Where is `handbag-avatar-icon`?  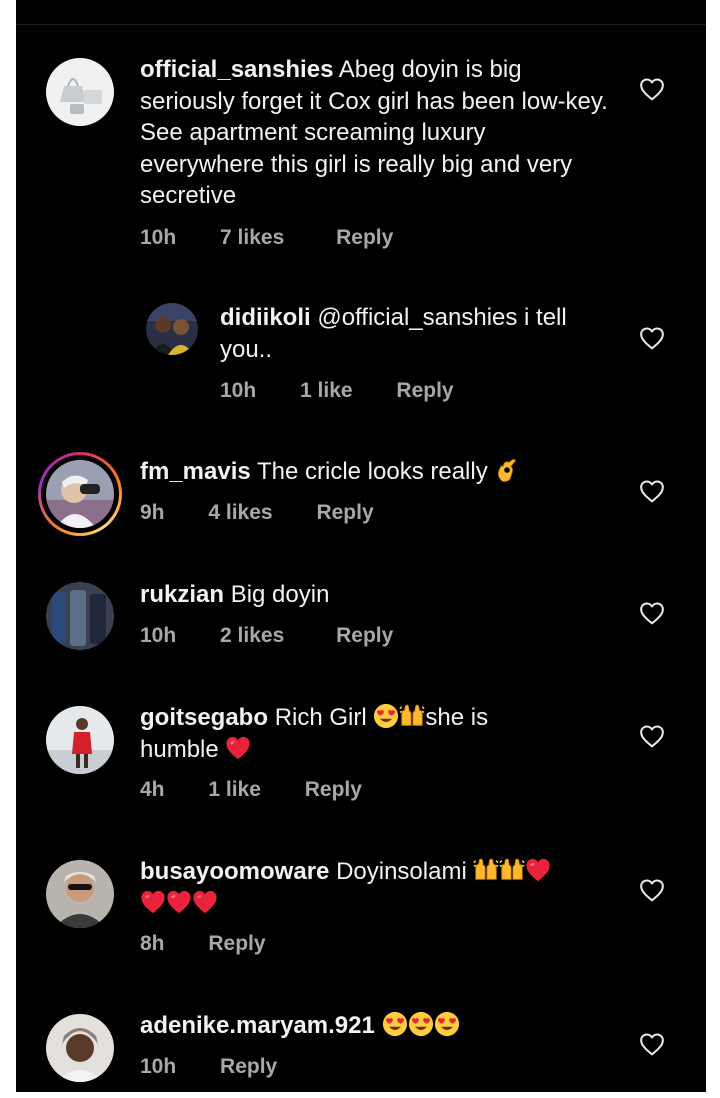
handbag-avatar-icon is located at coordinates (80, 92).